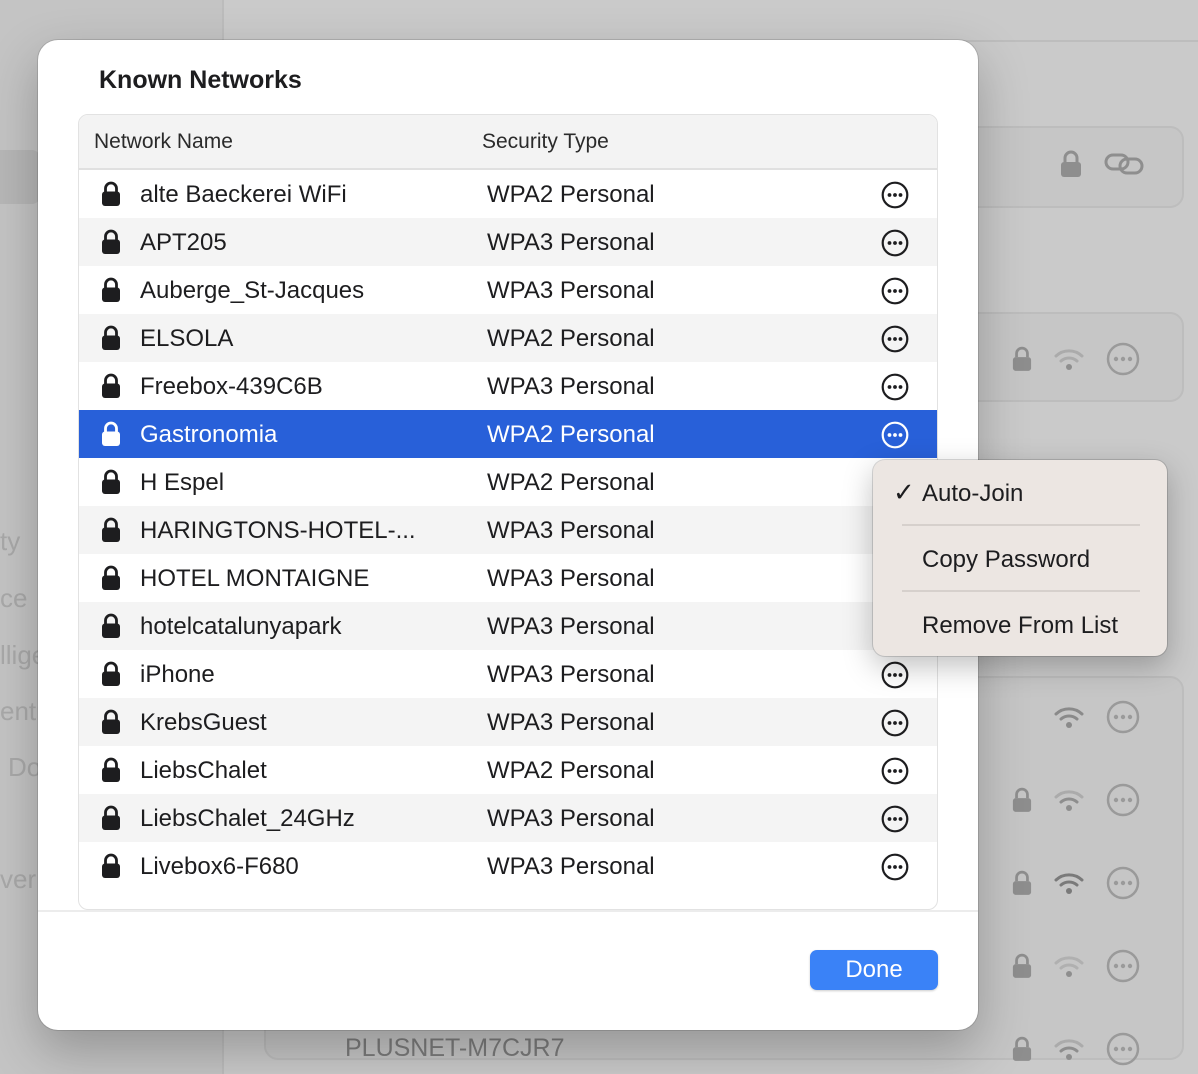  Describe the element at coordinates (10, 541) in the screenshot. I see `sidebar-fragment: ty` at that location.